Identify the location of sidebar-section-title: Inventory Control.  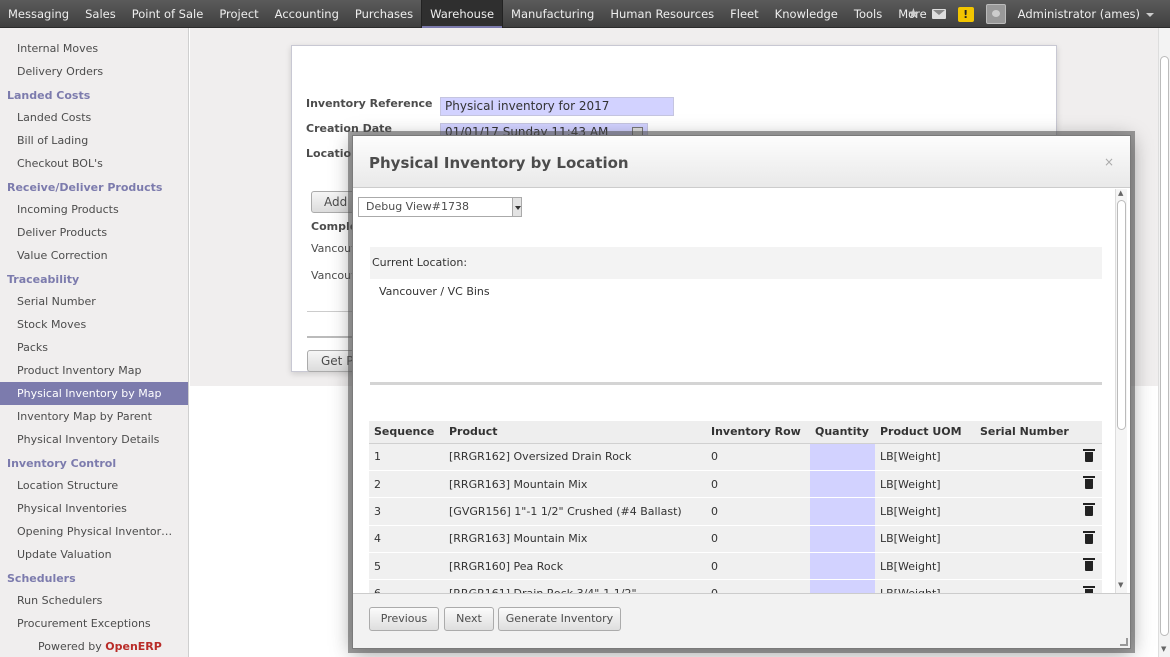
(94, 462).